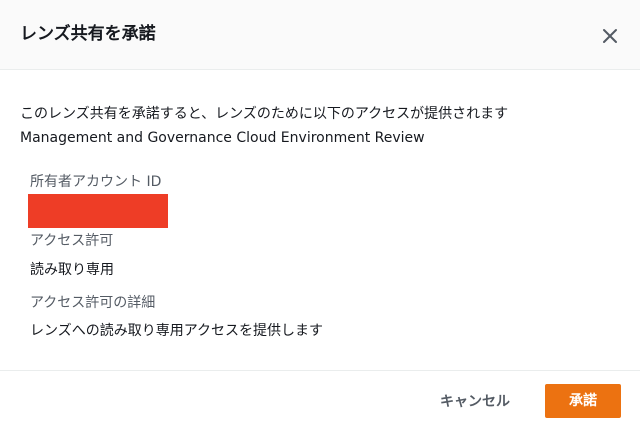 The height and width of the screenshot is (432, 640). I want to click on modal-footer: キャンセル 承諾, so click(320, 401).